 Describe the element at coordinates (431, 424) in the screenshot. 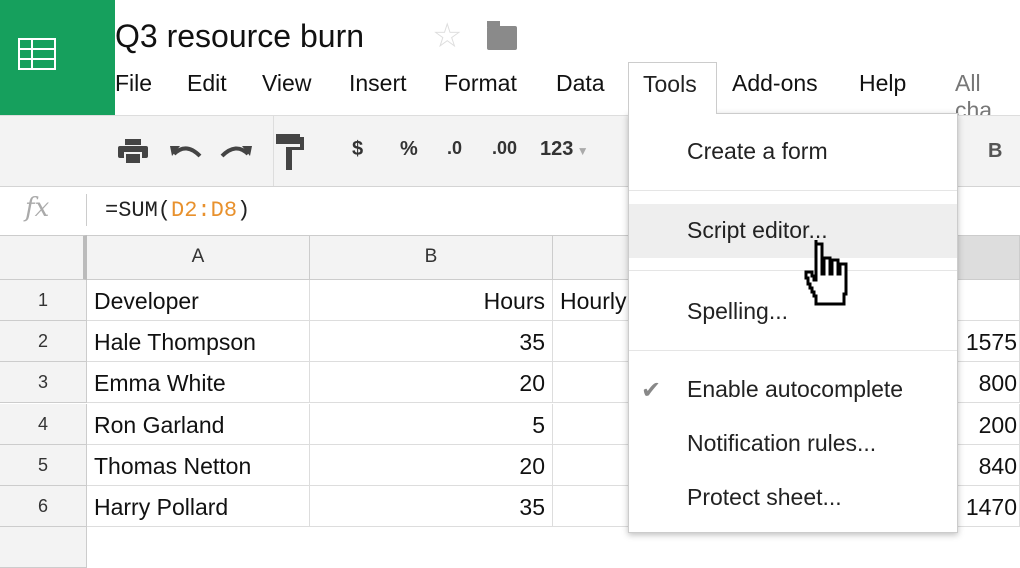

I see `cell-b: 5` at that location.